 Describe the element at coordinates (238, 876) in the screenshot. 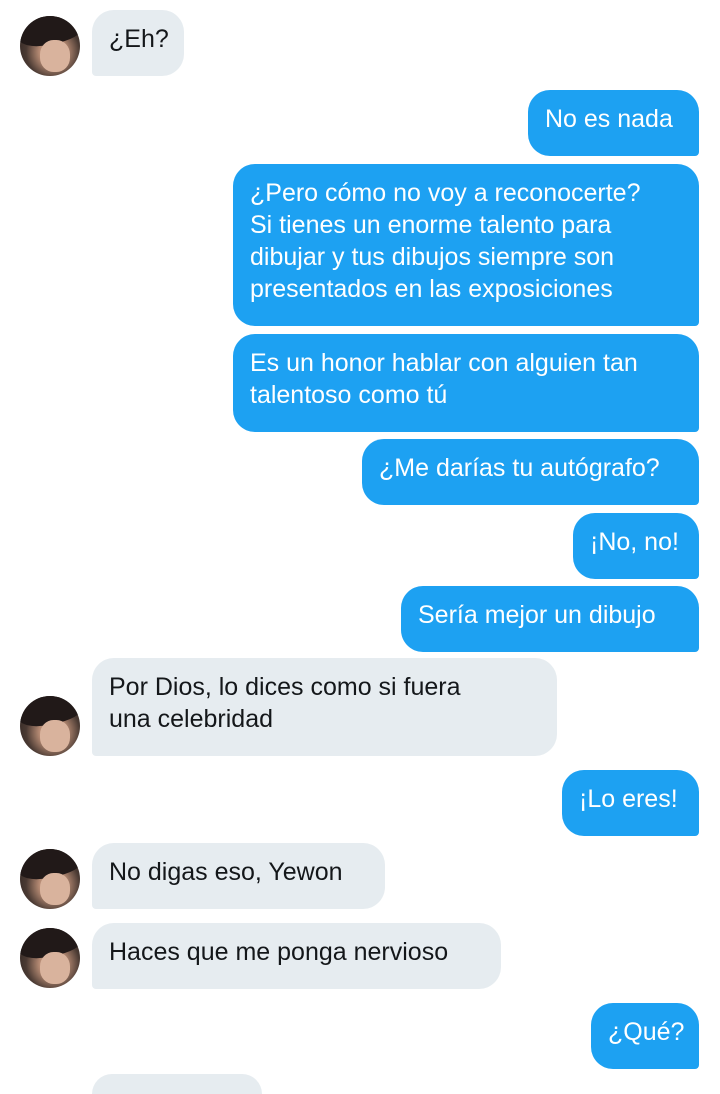

I see `received-message: No digas eso, Yewon` at that location.